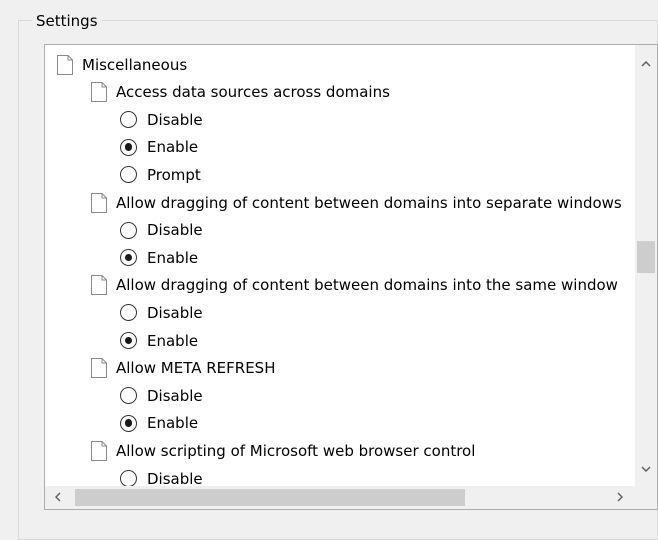 The height and width of the screenshot is (540, 658). I want to click on scroll-down-button, so click(646, 469).